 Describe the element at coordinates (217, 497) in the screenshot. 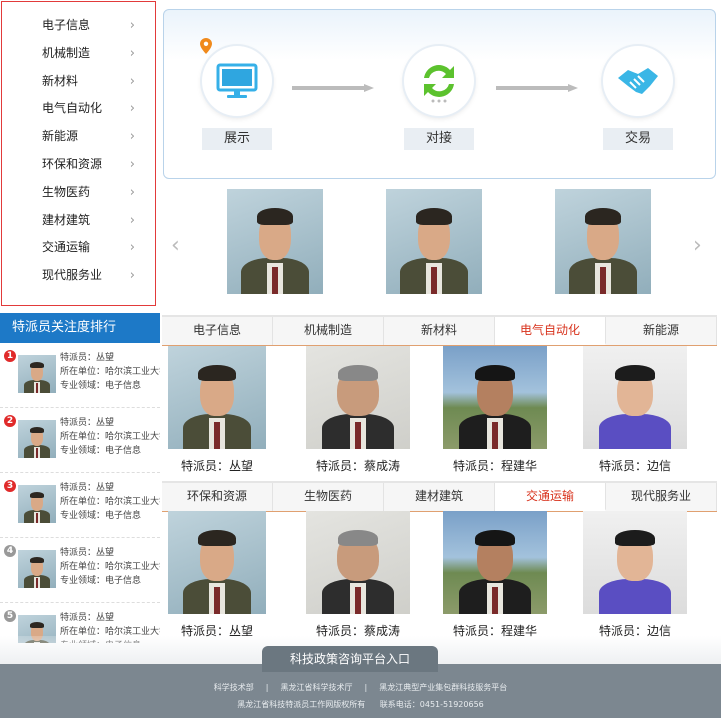

I see `category-tab: 环保和资源` at that location.